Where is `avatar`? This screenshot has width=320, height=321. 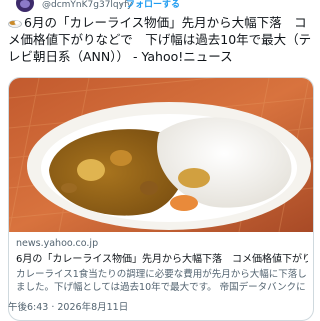
avatar is located at coordinates (25, 6).